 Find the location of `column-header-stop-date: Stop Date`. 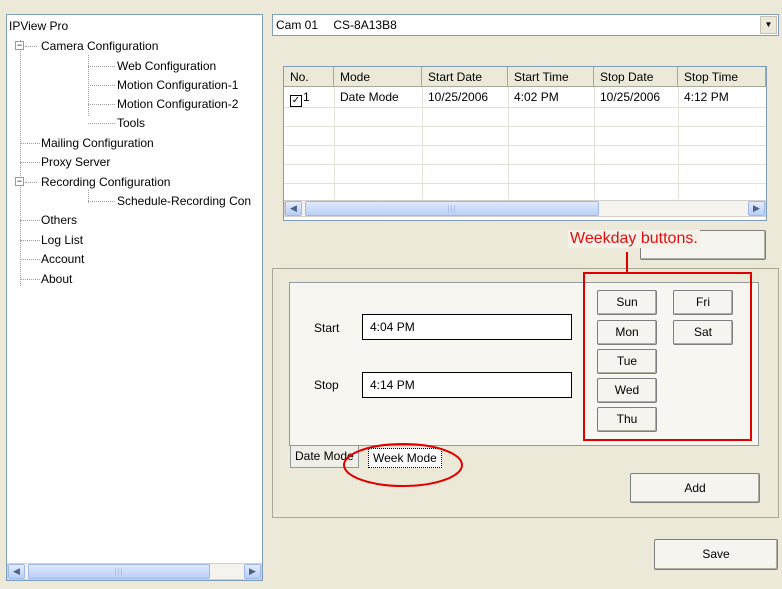

column-header-stop-date: Stop Date is located at coordinates (636, 77).